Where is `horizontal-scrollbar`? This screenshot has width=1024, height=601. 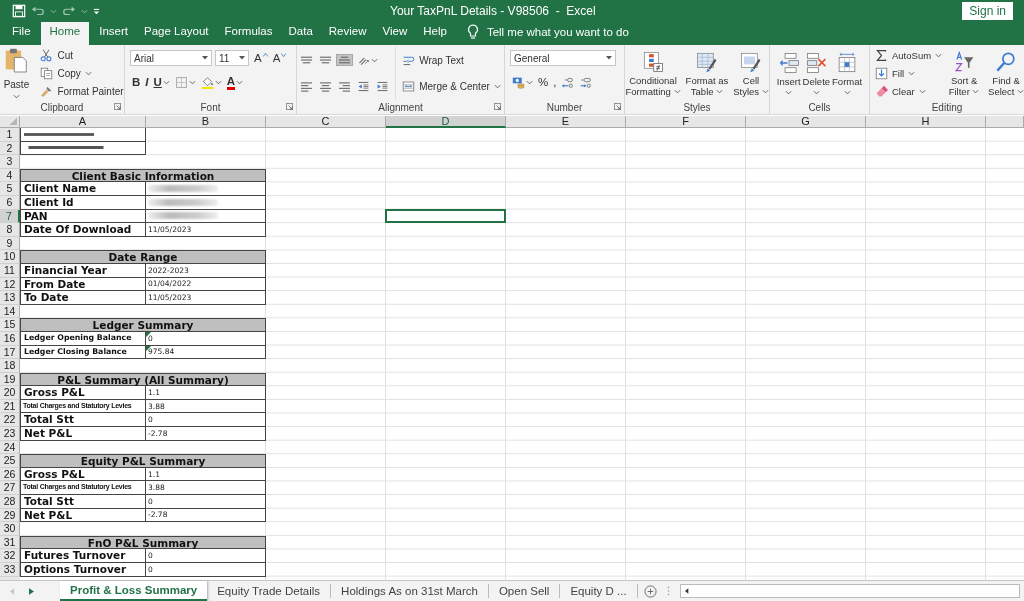 horizontal-scrollbar is located at coordinates (849, 591).